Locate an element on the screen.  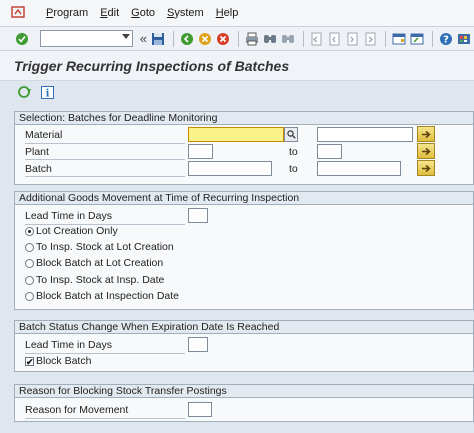
enter-icon is located at coordinates (22, 39).